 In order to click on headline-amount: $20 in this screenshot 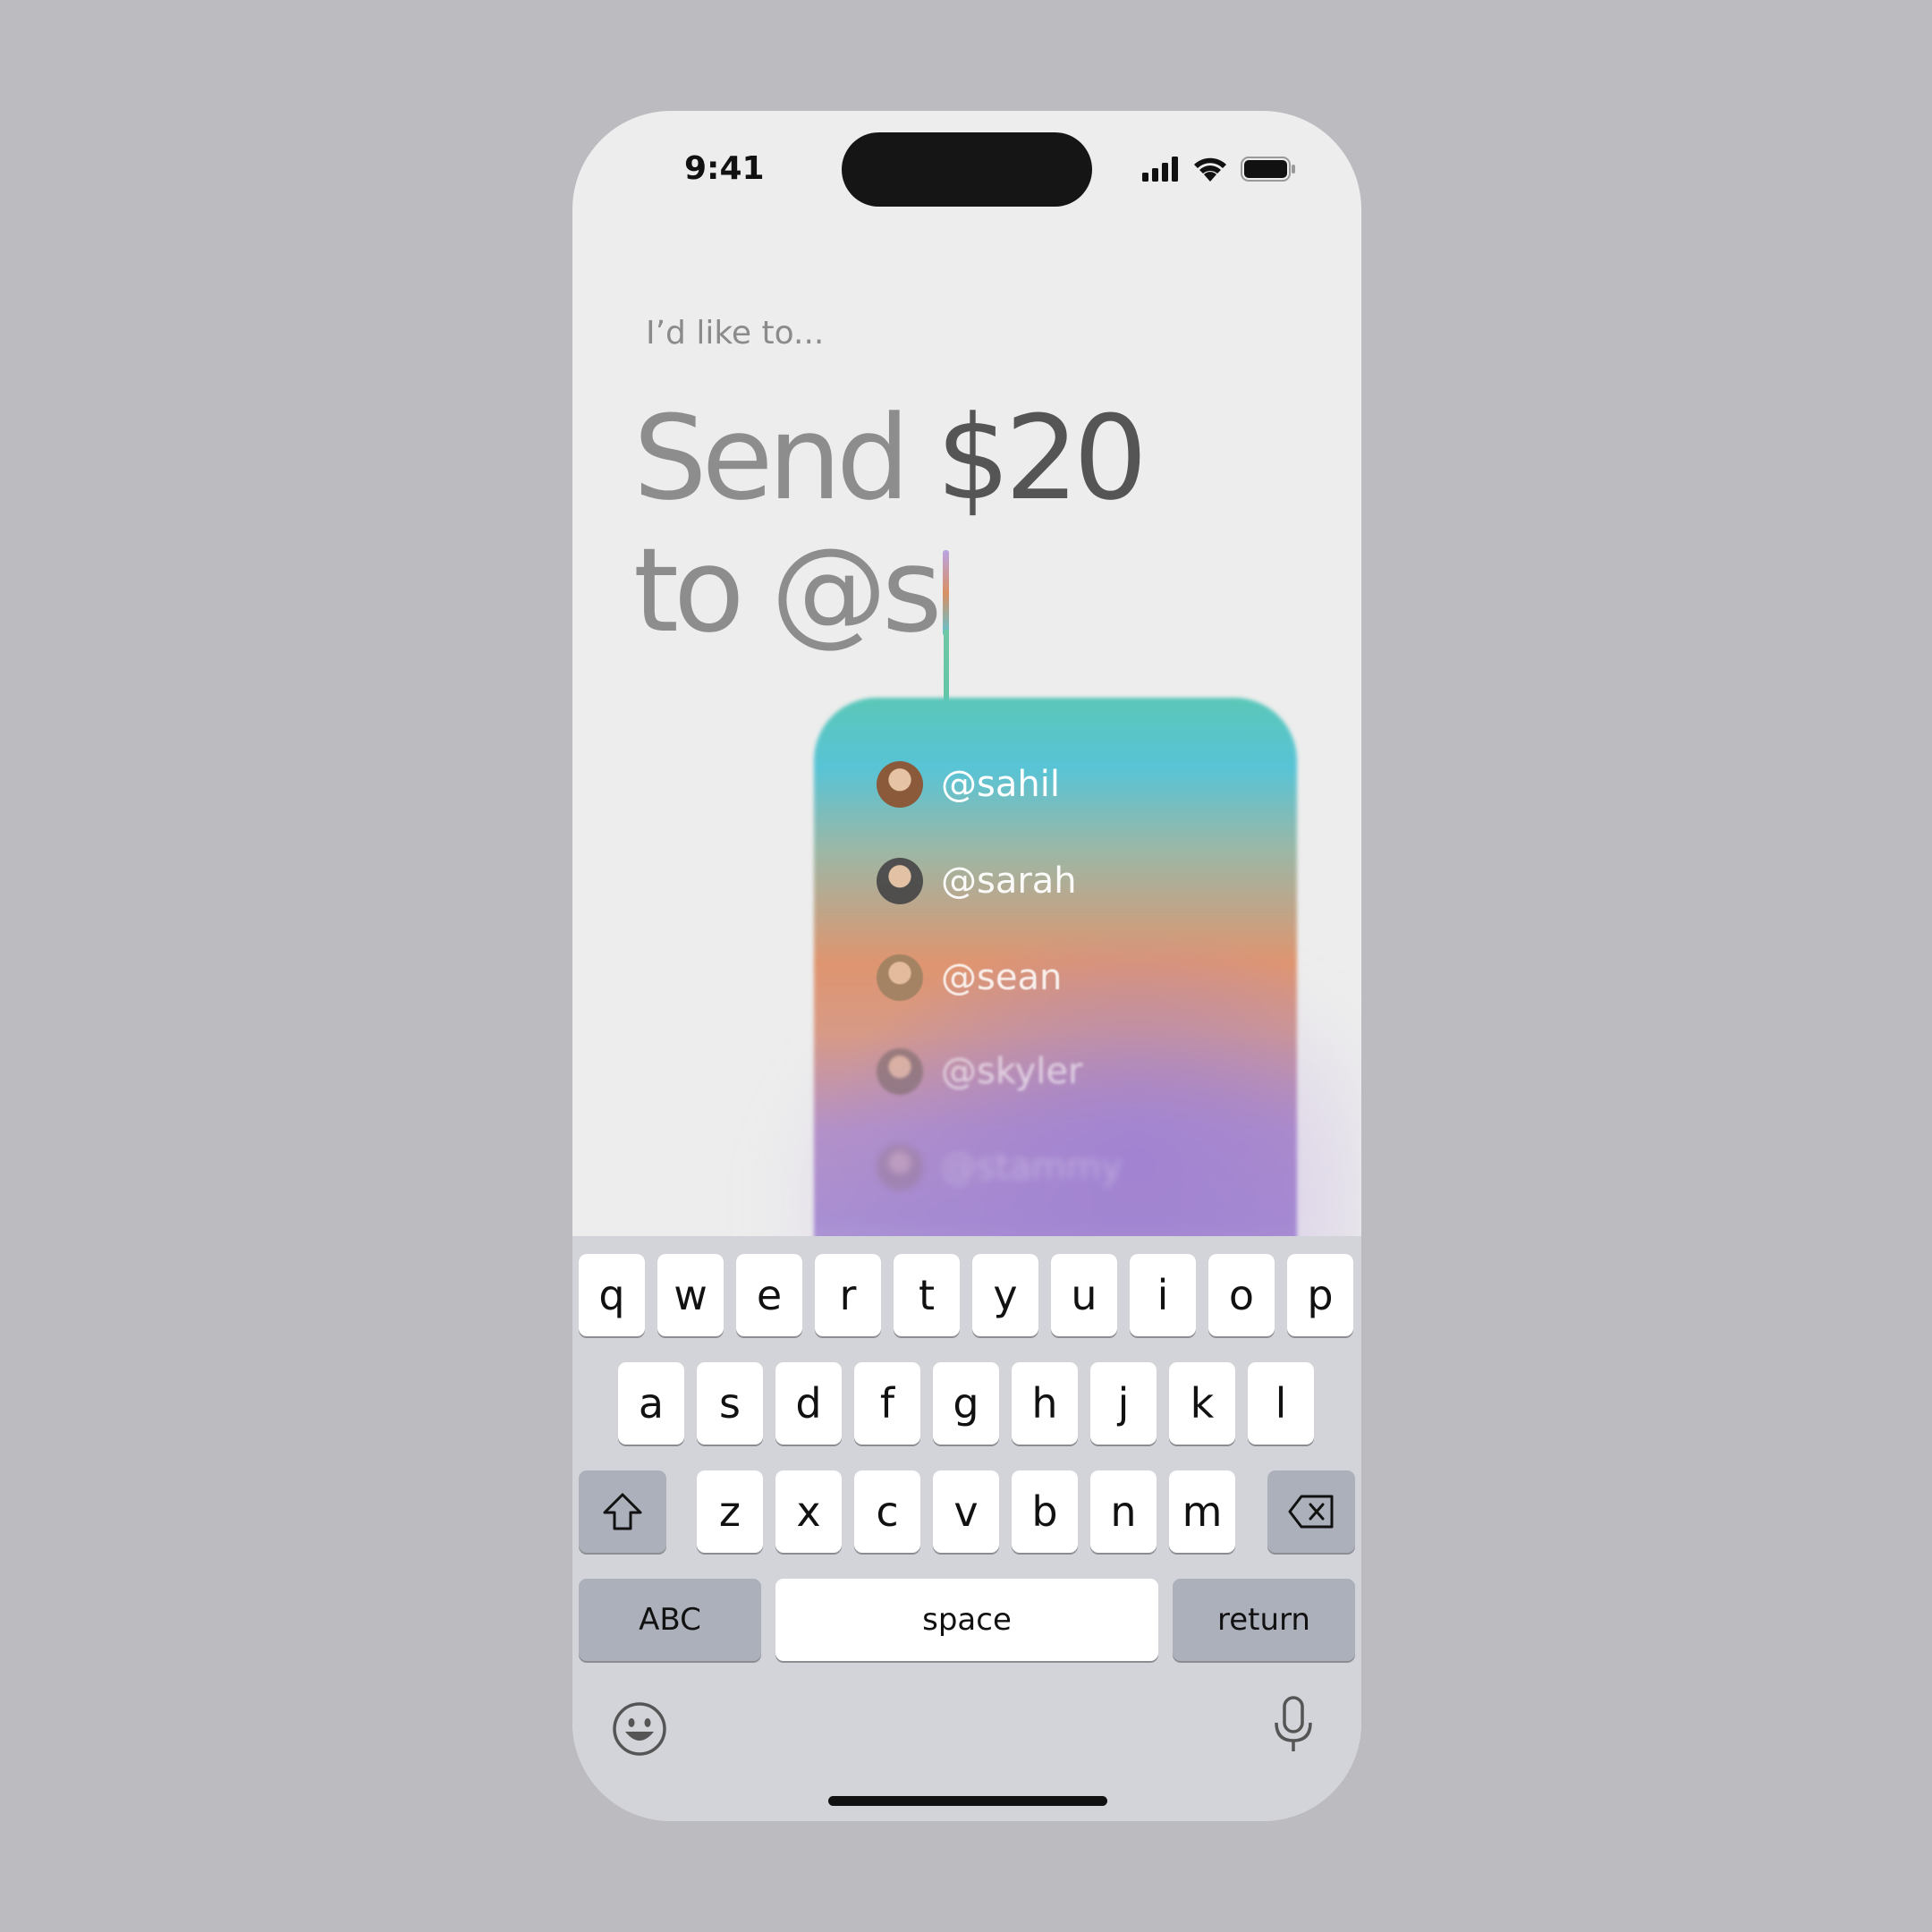, I will do `click(1042, 458)`.